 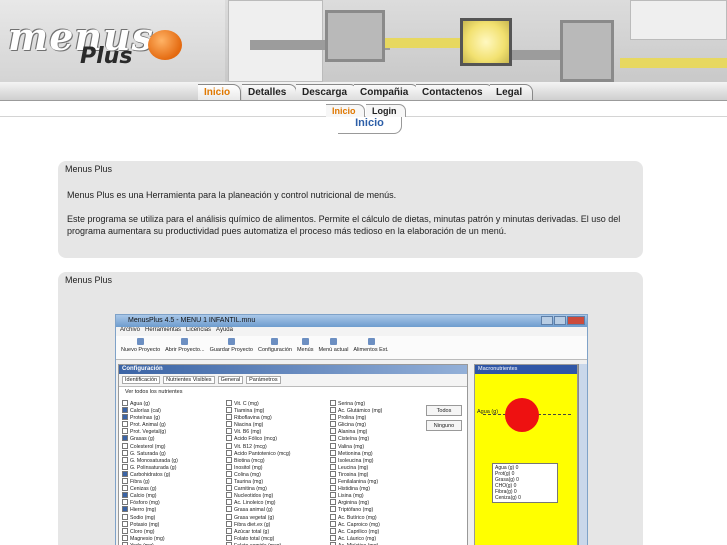 I want to click on nutrient-option: Taurina (mg), so click(x=276, y=481).